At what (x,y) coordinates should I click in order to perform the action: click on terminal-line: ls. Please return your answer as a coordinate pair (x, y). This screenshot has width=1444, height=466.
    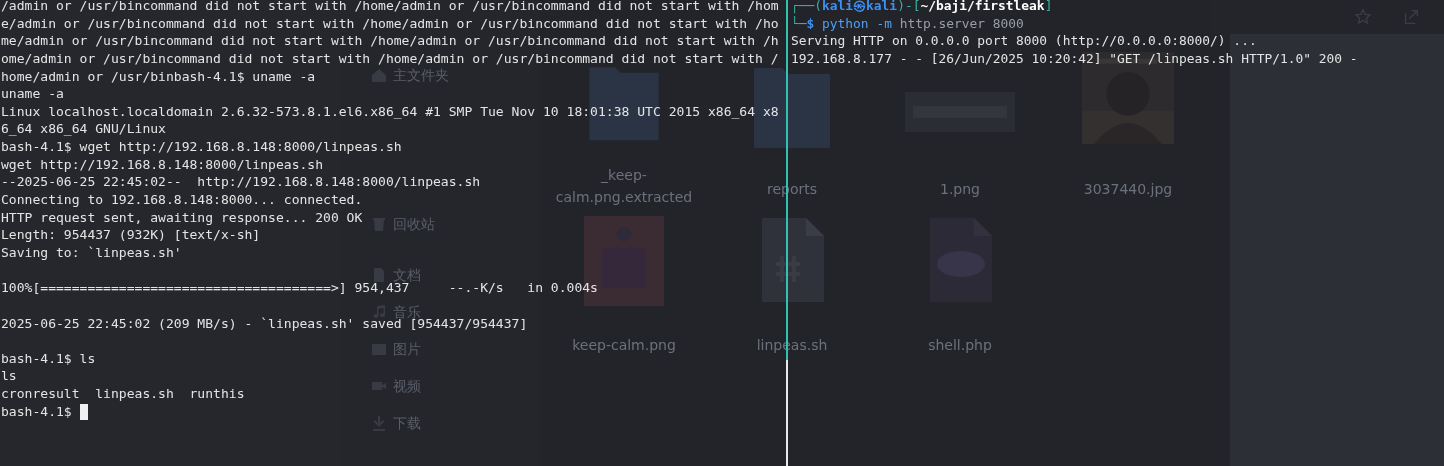
    Looking at the image, I should click on (9, 376).